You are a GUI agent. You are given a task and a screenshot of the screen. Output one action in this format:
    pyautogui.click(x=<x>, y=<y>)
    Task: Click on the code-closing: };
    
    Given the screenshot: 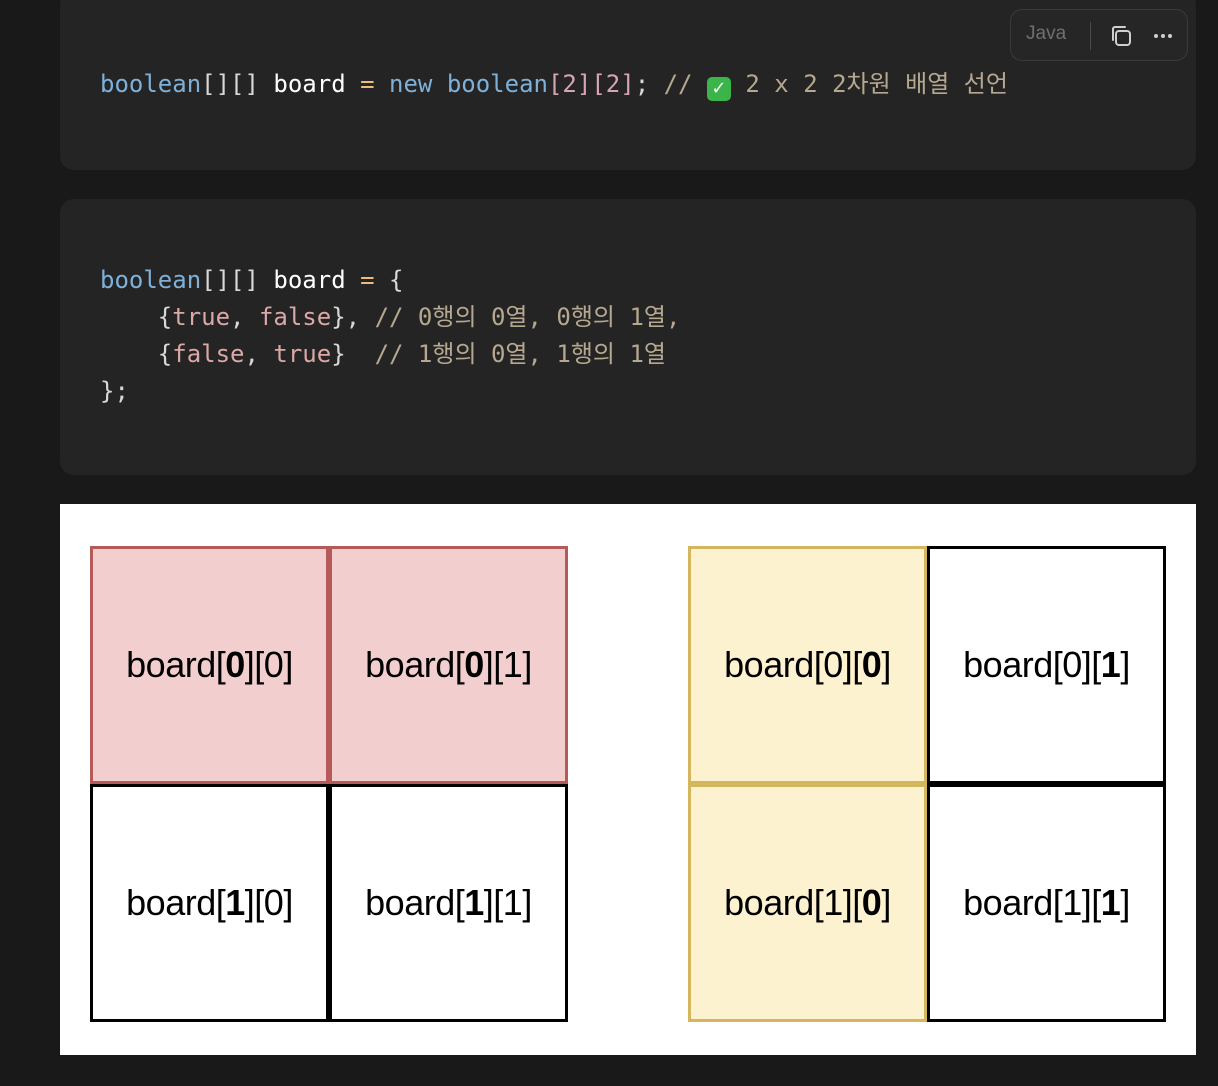 What is the action you would take?
    pyautogui.click(x=114, y=391)
    